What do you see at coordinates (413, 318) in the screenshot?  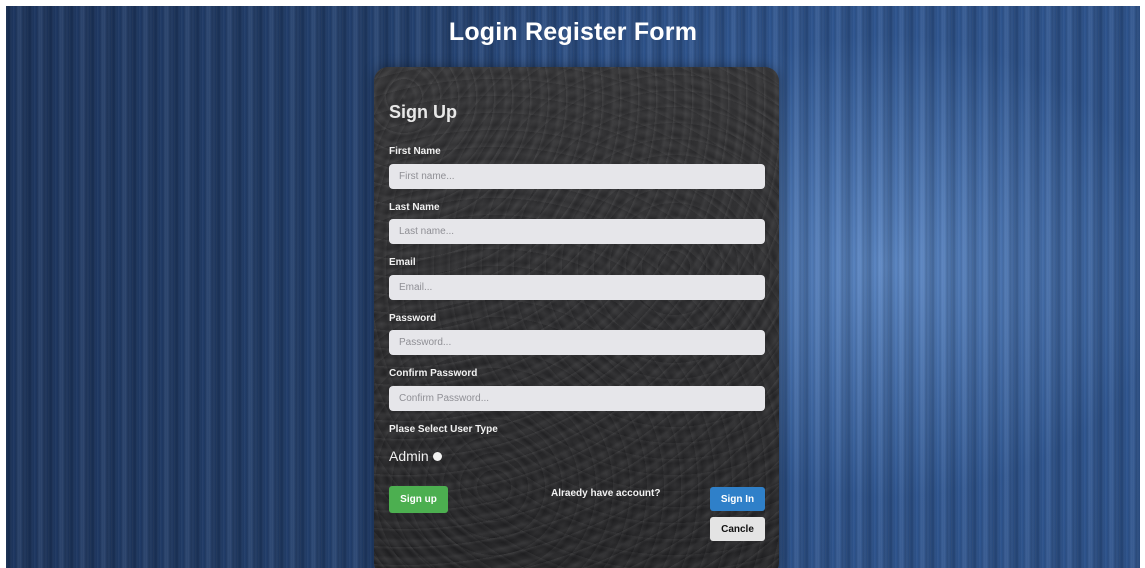 I see `password-label: Password` at bounding box center [413, 318].